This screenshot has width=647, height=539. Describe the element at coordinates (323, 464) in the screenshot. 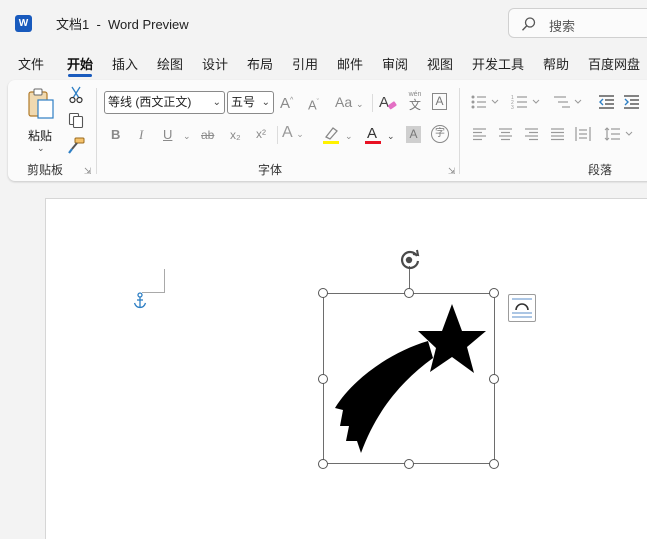

I see `resize-handle-bottom-left` at that location.